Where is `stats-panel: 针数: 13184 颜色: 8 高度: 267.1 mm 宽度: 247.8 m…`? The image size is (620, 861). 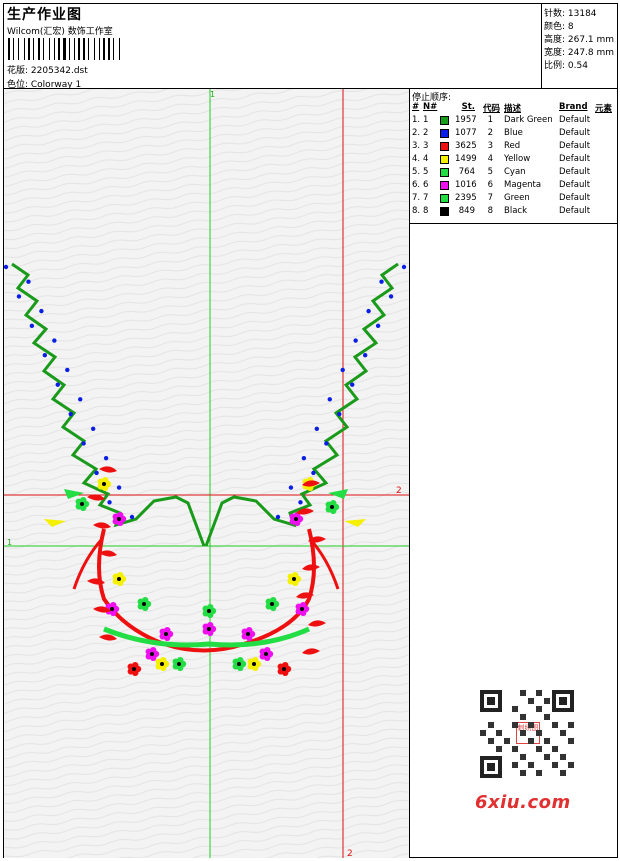
stats-panel: 针数: 13184 颜色: 8 高度: 267.1 mm 宽度: 247.8 m… is located at coordinates (579, 46).